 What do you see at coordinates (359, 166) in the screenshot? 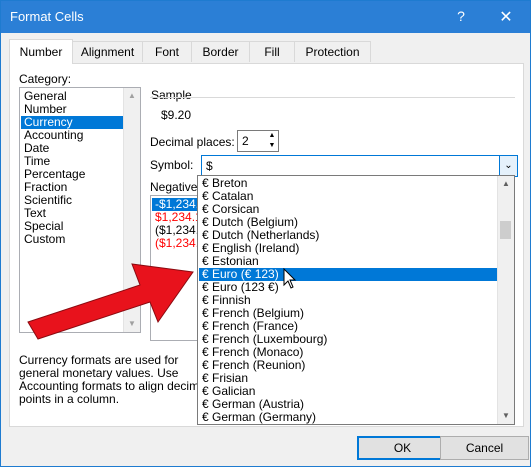
I see `symbol-select: $ ⌄` at bounding box center [359, 166].